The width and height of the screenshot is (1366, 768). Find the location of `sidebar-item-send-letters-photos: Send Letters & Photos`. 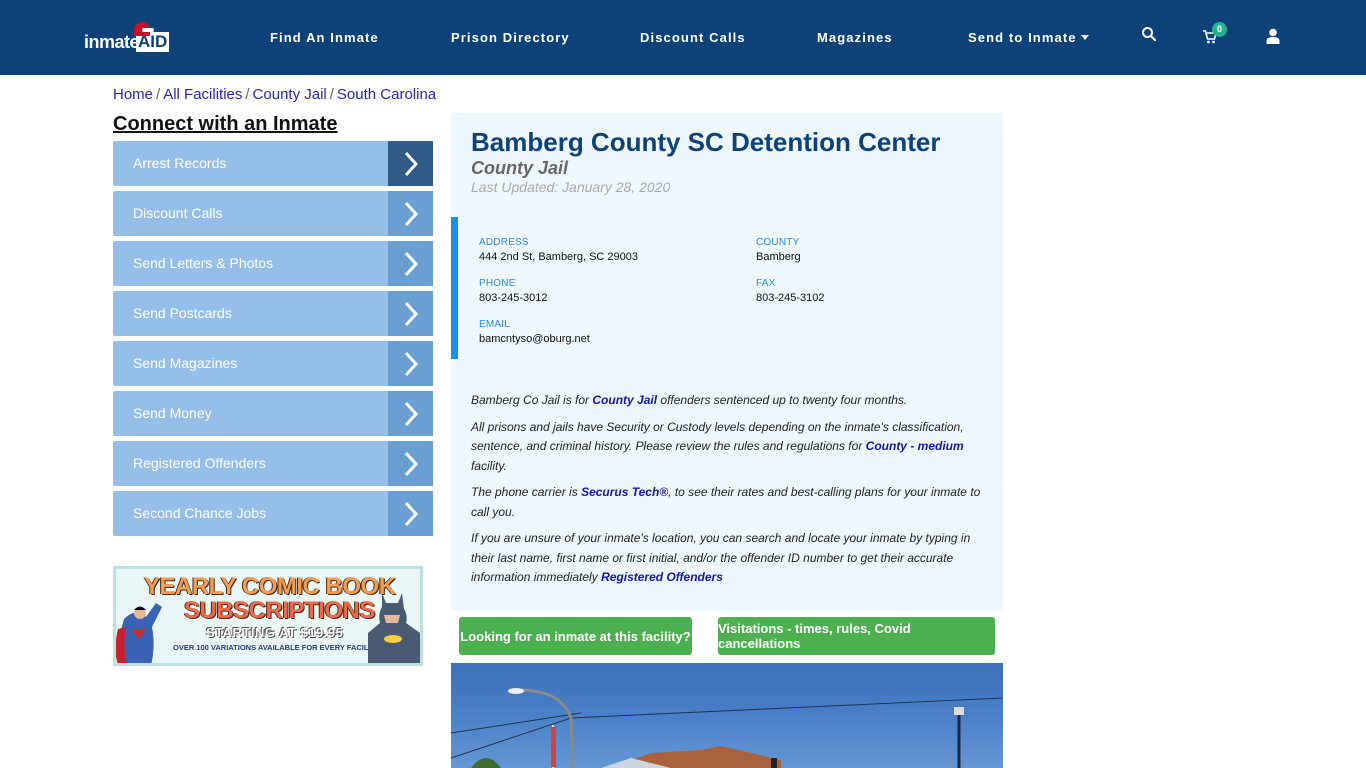

sidebar-item-send-letters-photos: Send Letters & Photos is located at coordinates (273, 263).